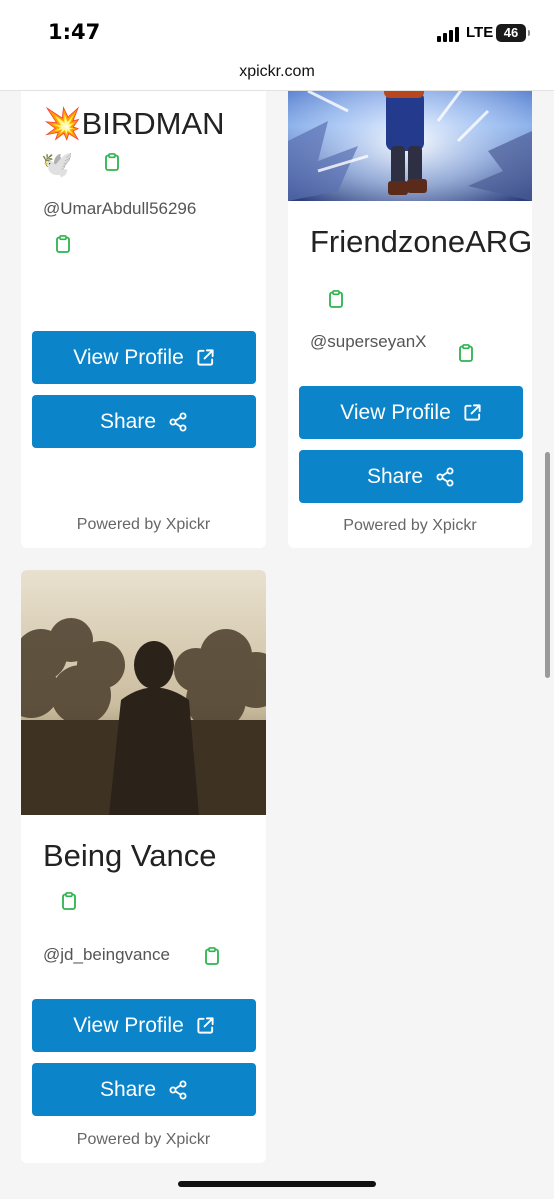 The image size is (554, 1199). What do you see at coordinates (480, 32) in the screenshot?
I see `network-label: LTE` at bounding box center [480, 32].